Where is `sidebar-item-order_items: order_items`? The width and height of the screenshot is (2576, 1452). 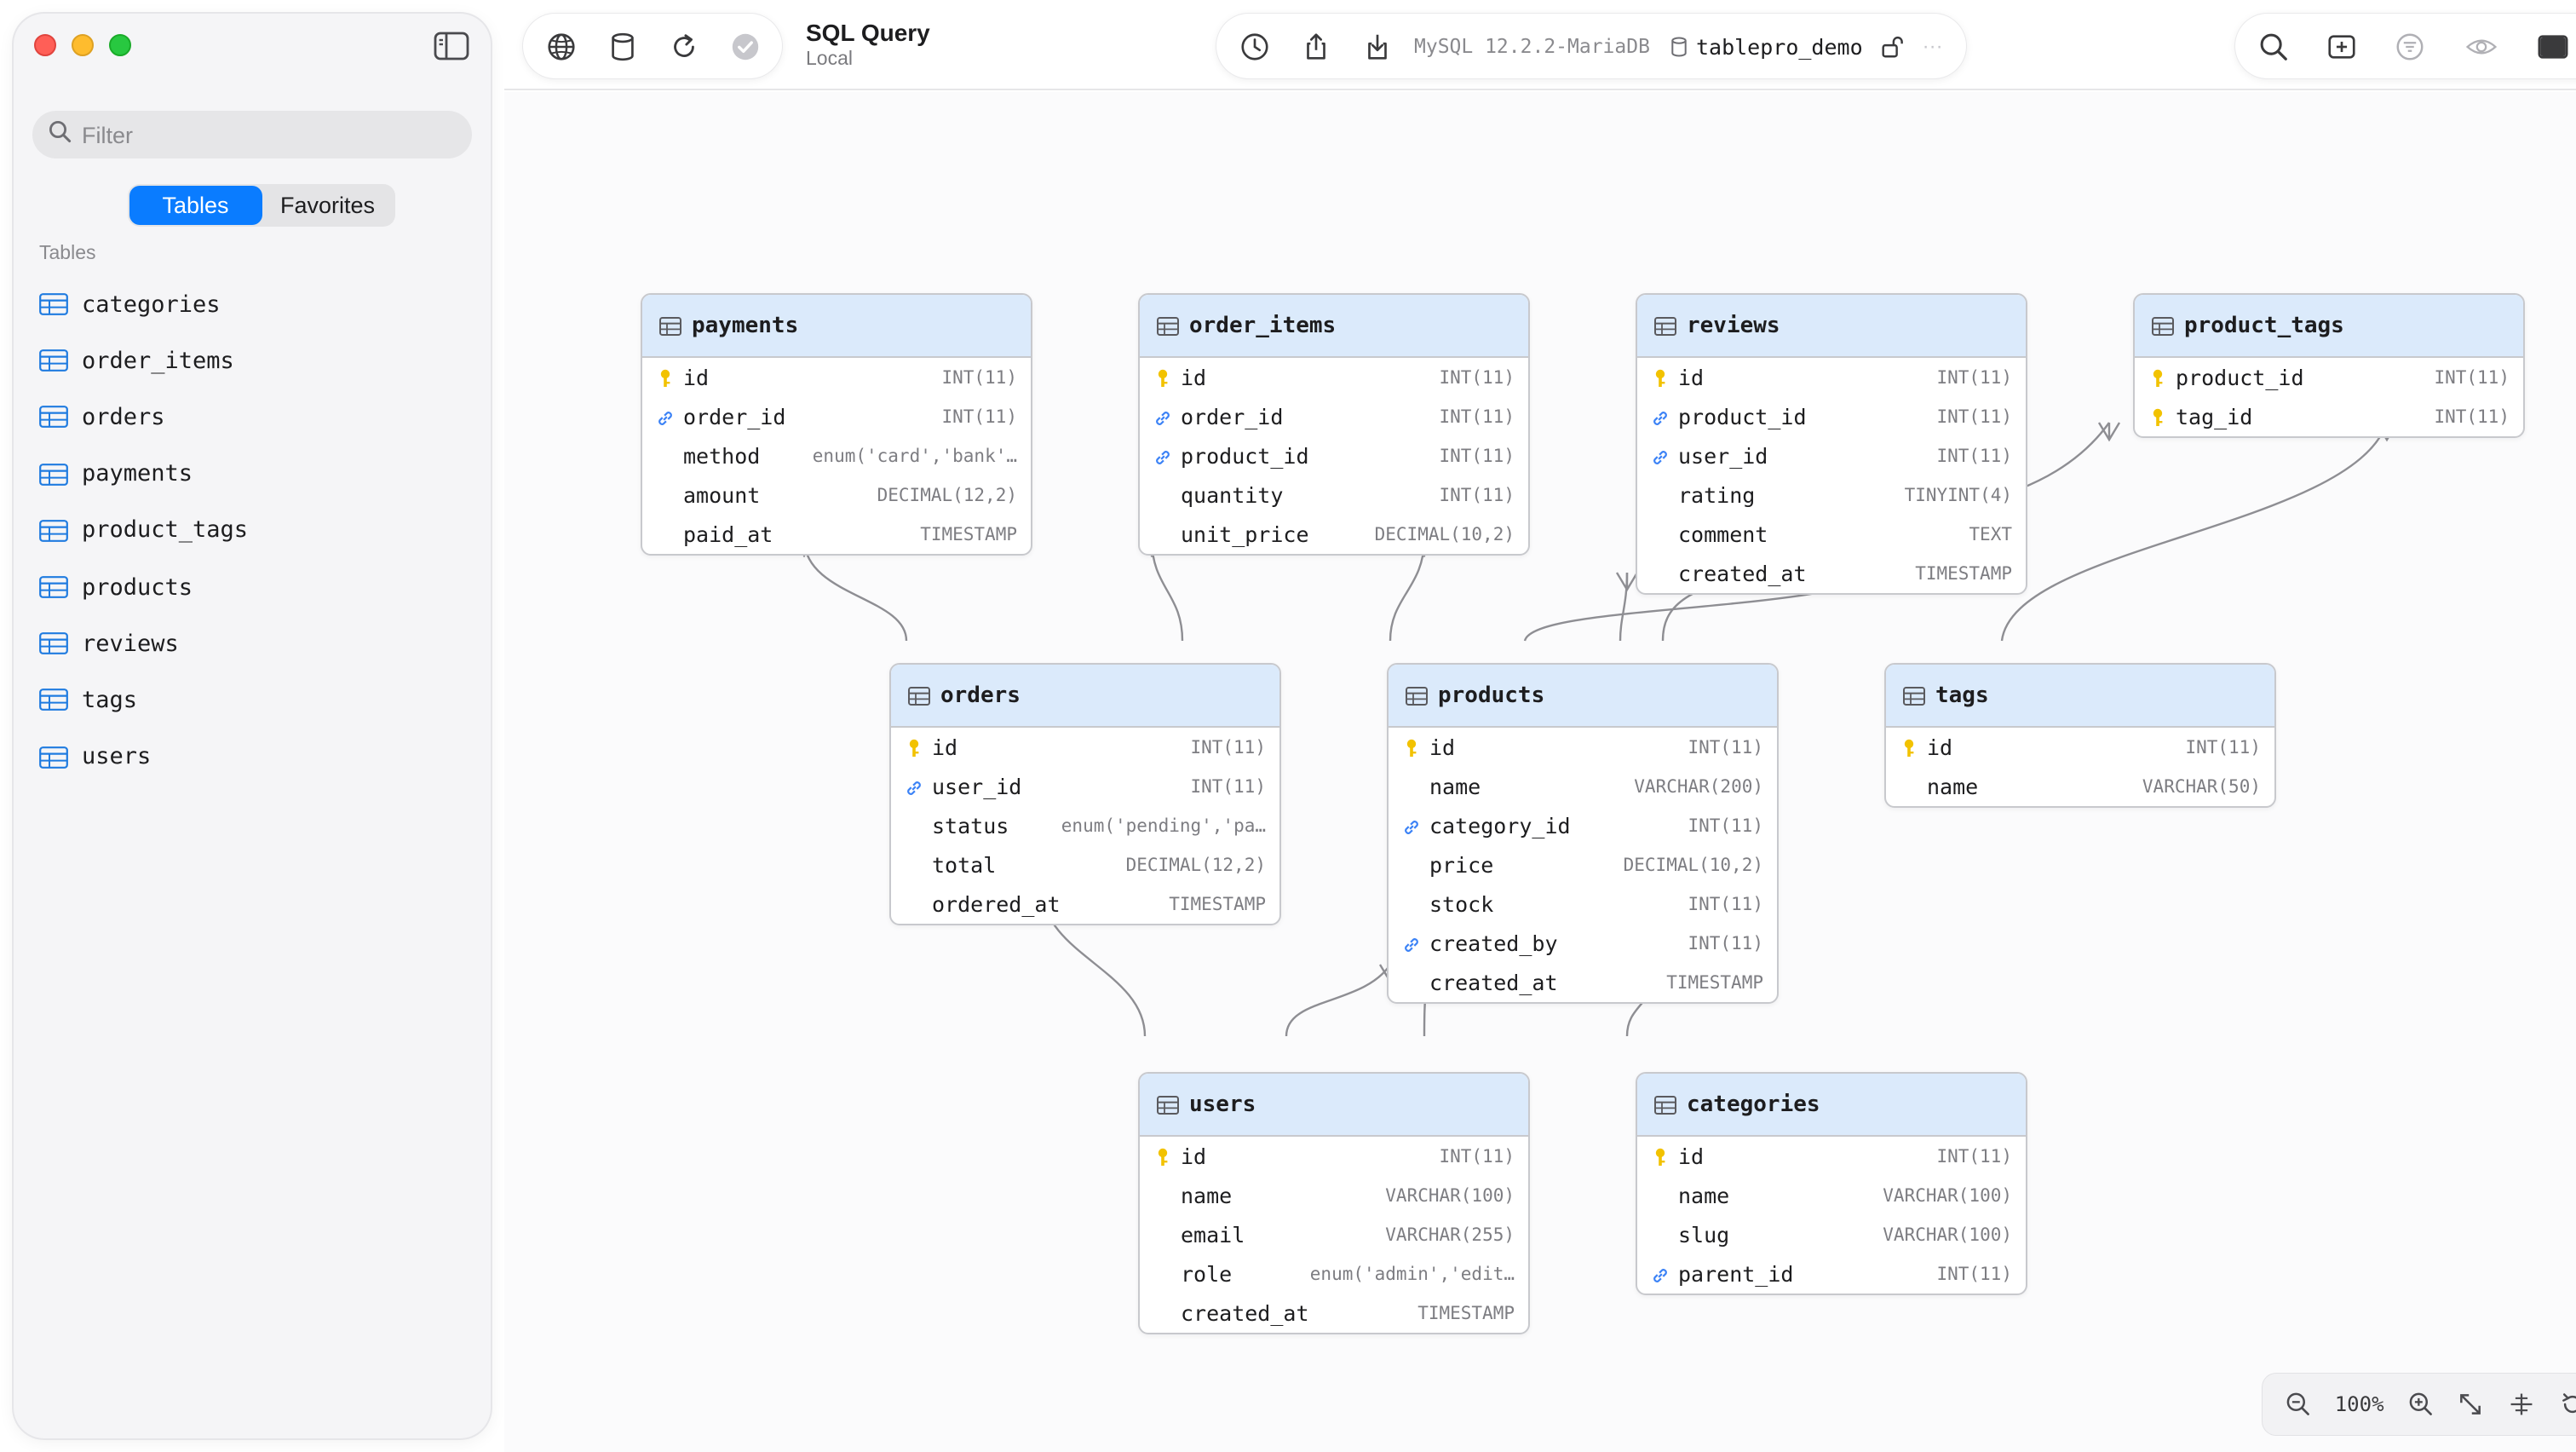
sidebar-item-order_items: order_items is located at coordinates (252, 360).